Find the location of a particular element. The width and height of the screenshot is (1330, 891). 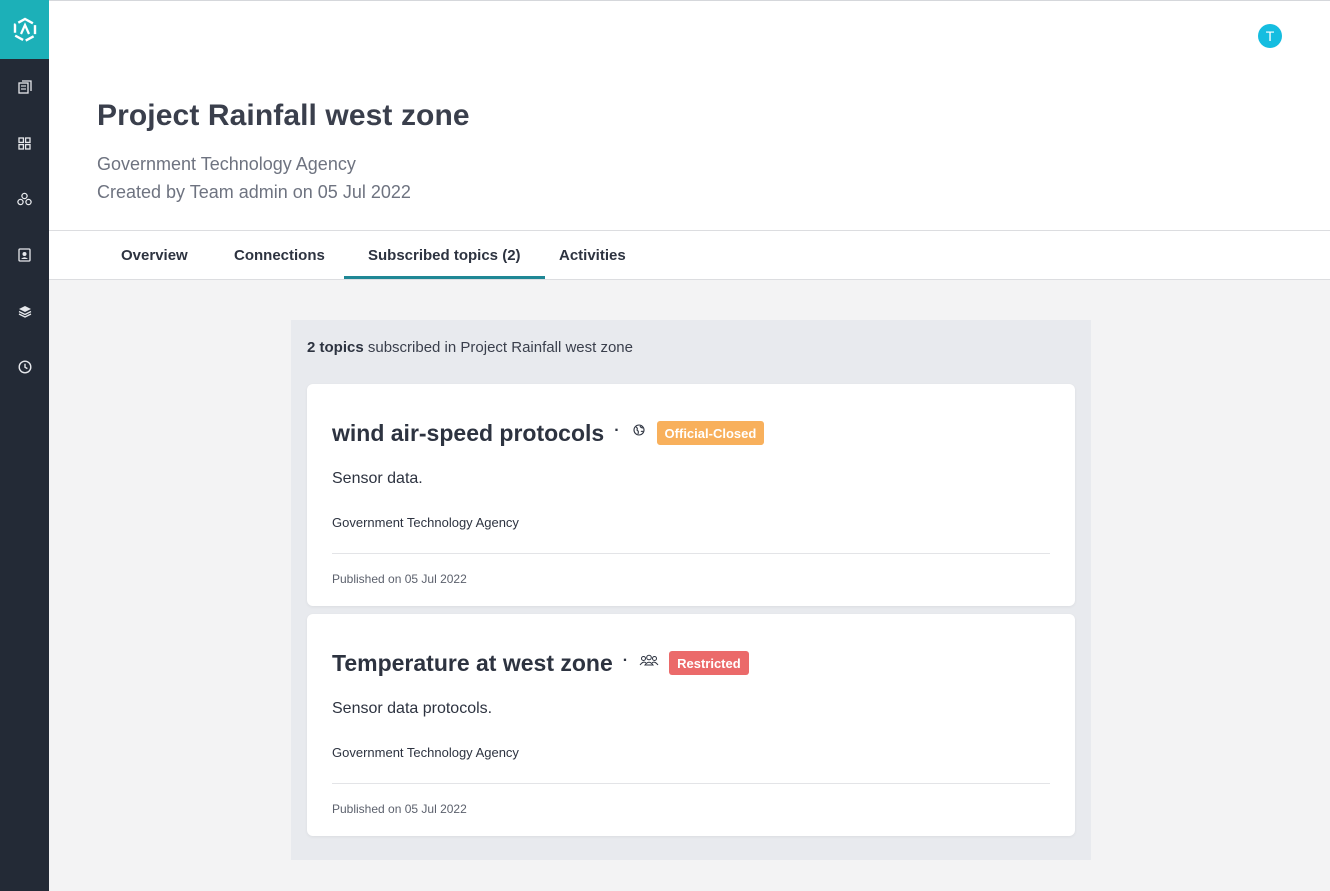

grid-icon is located at coordinates (24, 143).